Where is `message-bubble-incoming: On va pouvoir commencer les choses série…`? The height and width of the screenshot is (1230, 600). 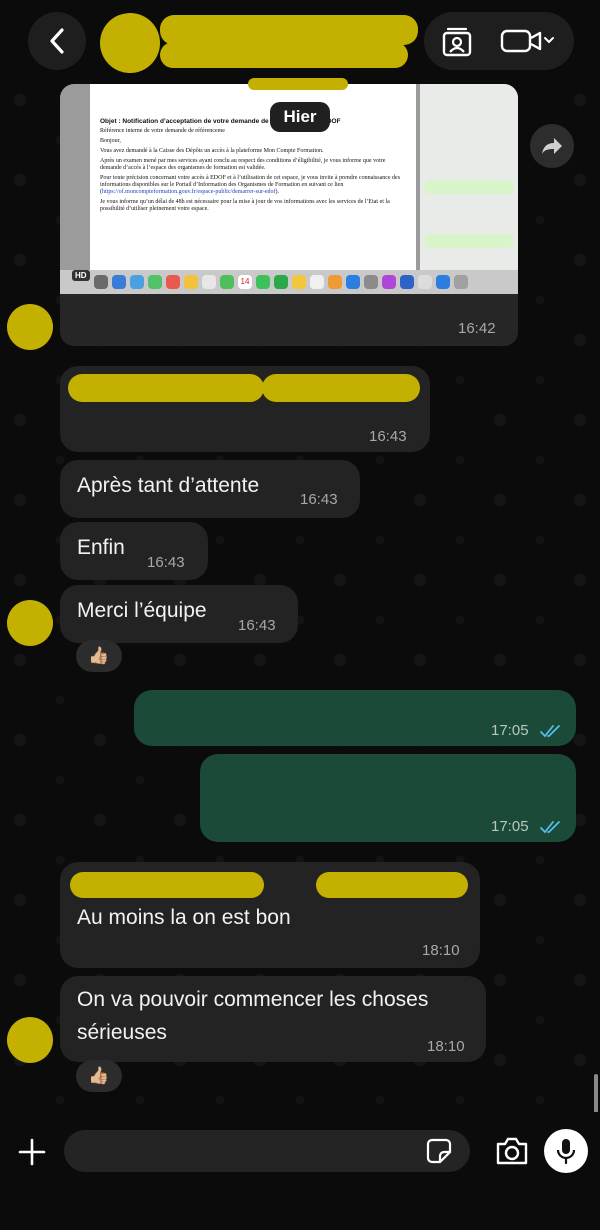 message-bubble-incoming: On va pouvoir commencer les choses série… is located at coordinates (273, 1019).